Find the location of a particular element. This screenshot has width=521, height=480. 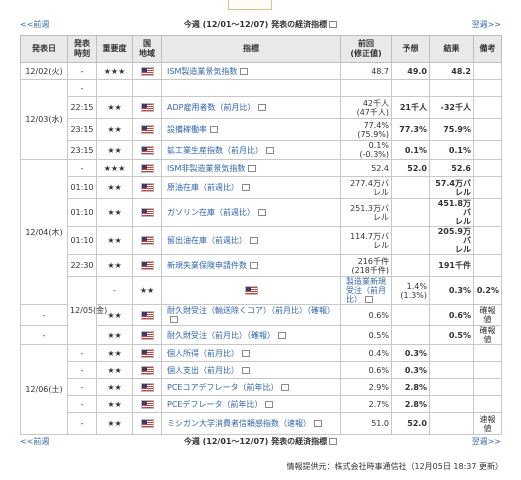

table-row: - ★★ 個人支出（前月比） 0.6% 0.3% is located at coordinates (261, 370).